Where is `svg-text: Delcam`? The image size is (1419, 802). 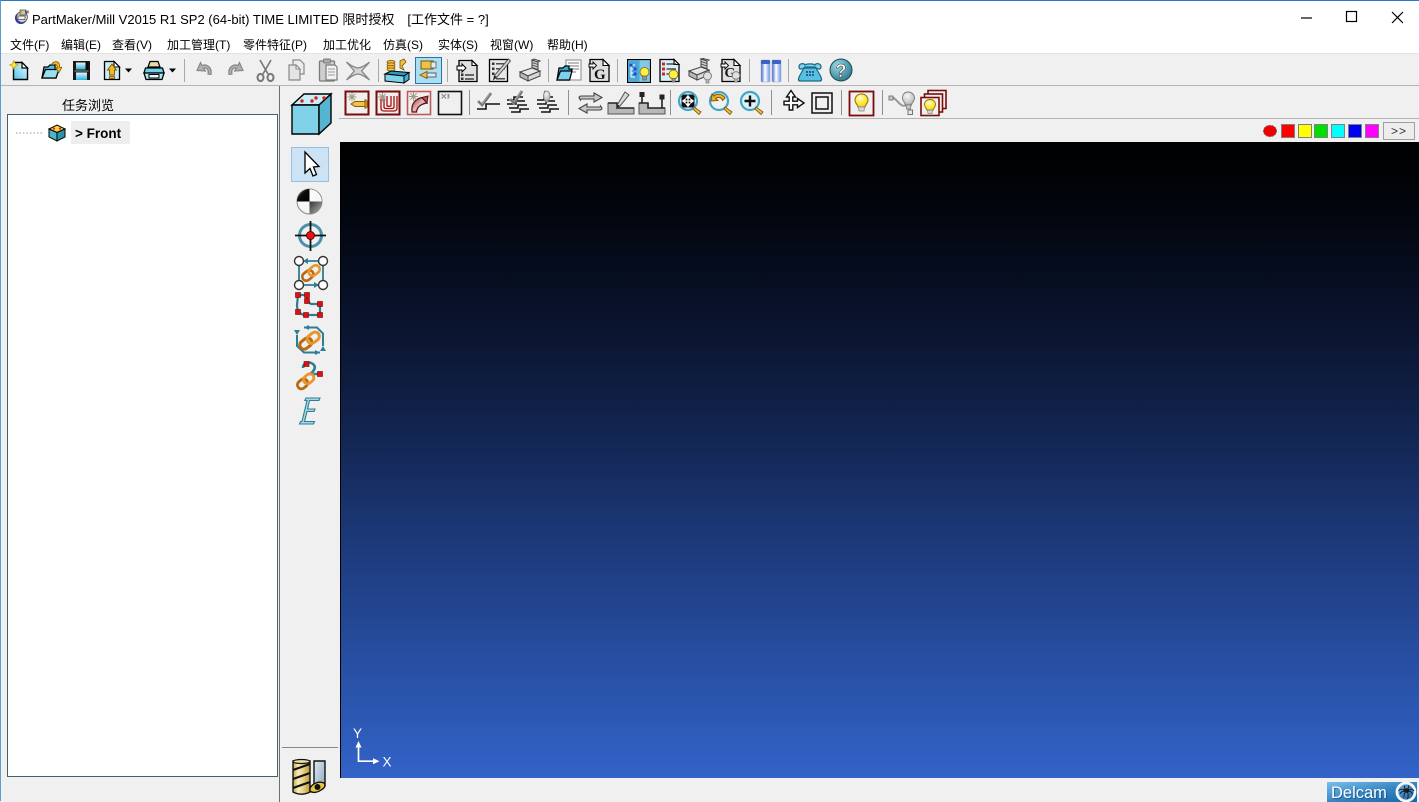 svg-text: Delcam is located at coordinates (1359, 793).